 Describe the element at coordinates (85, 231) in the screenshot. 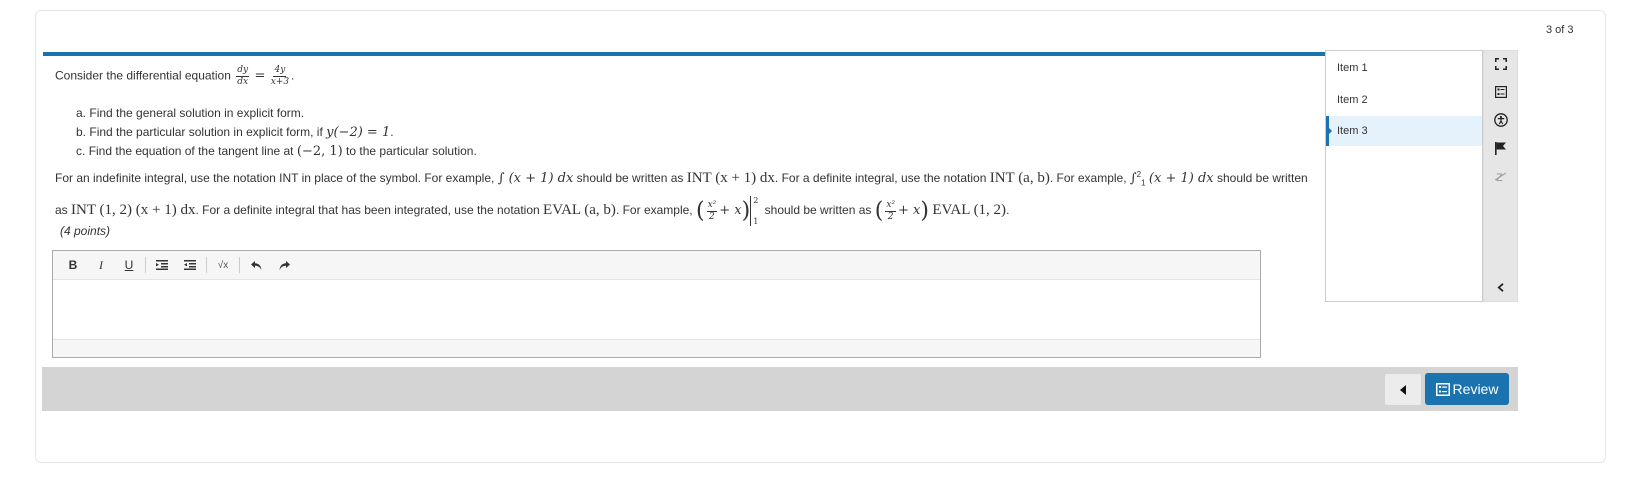

I see `points-label: (4 points)` at that location.